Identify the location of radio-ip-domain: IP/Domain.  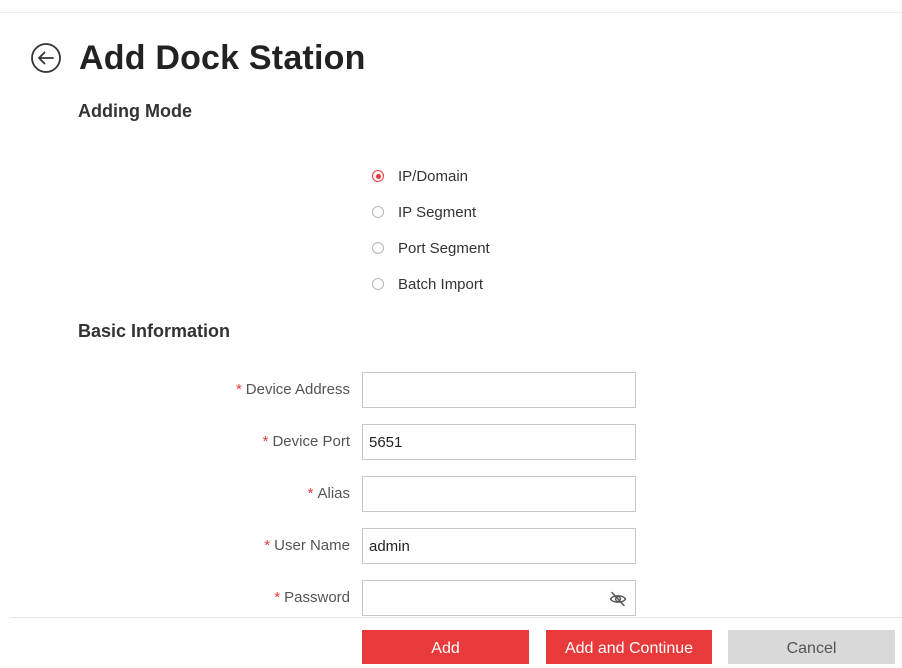
(431, 176).